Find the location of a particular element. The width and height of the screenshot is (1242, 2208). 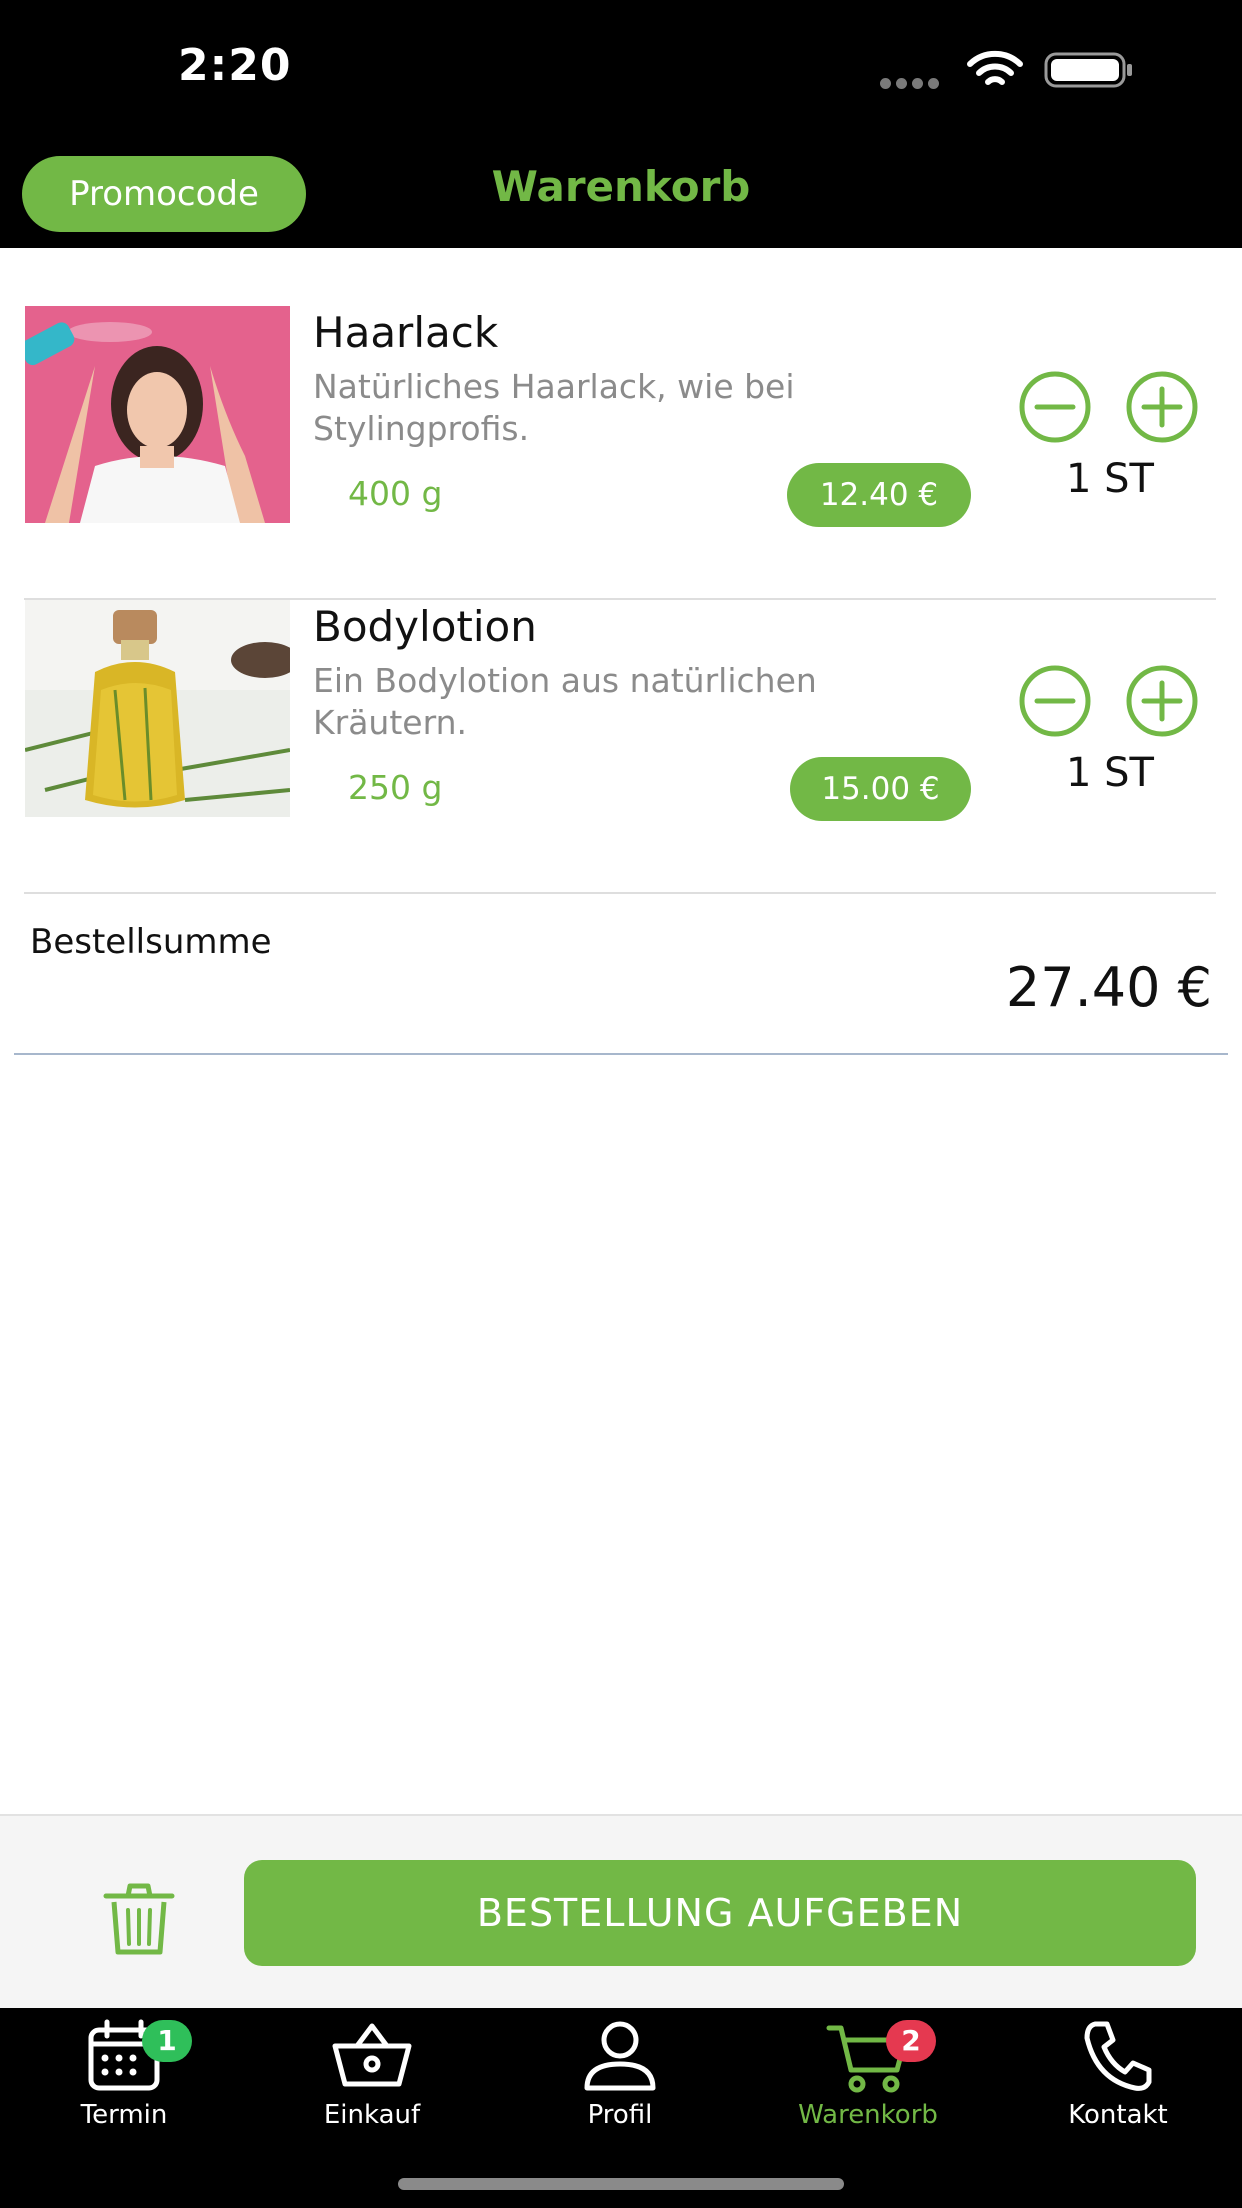

page-title: Warenkorb is located at coordinates (621, 186).